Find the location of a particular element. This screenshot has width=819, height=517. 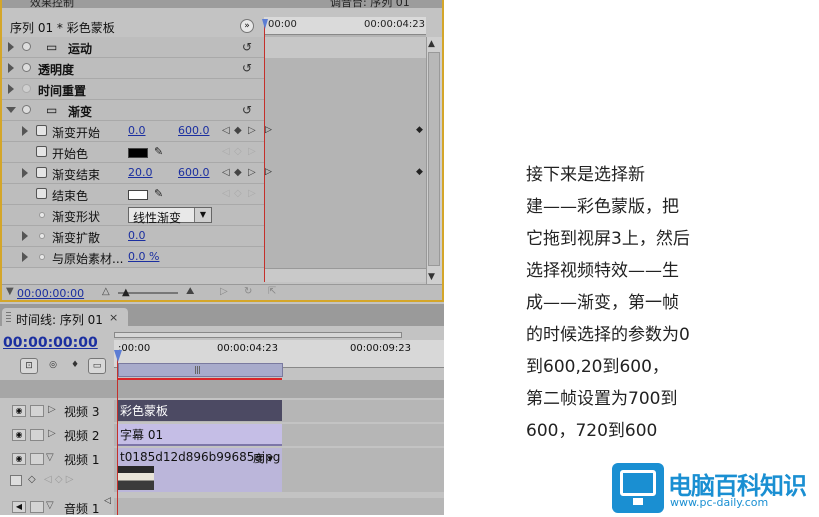

article-line: 接下来是选择新 is located at coordinates (585, 175).